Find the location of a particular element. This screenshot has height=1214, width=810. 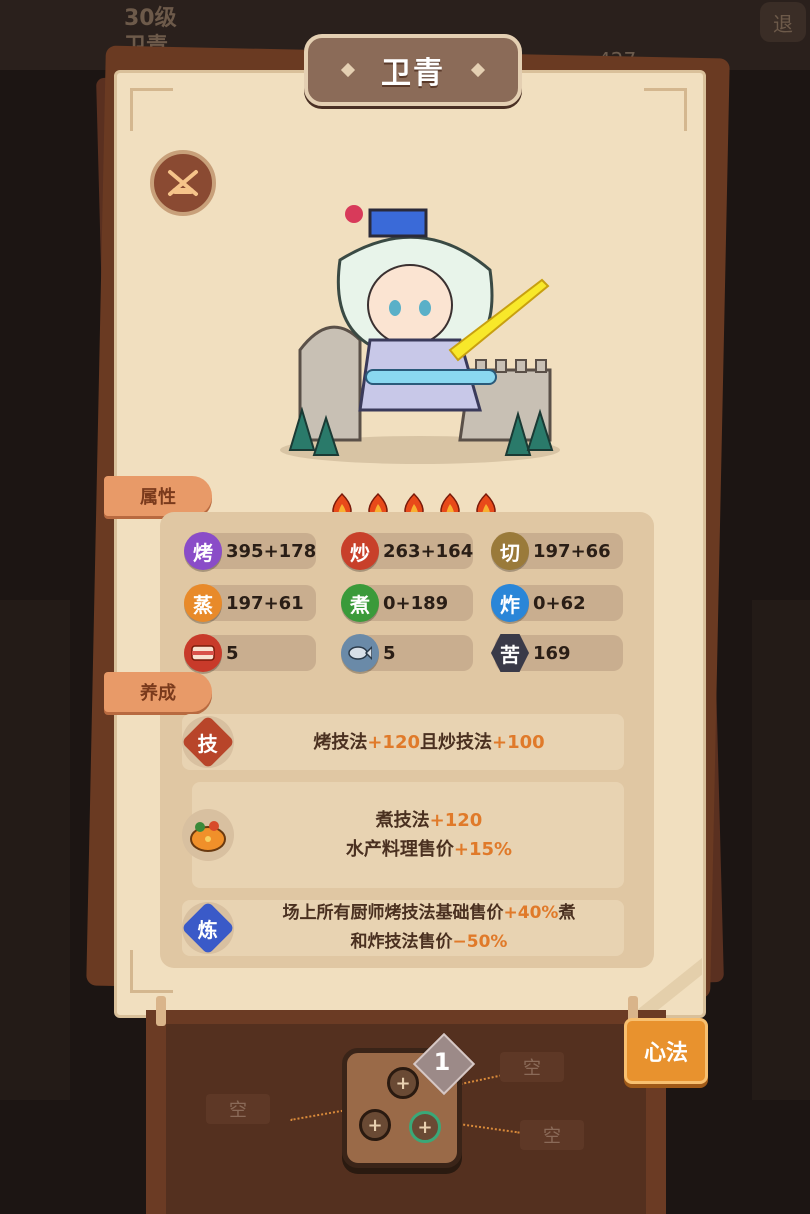

cut-icon: 切 is located at coordinates (510, 551).